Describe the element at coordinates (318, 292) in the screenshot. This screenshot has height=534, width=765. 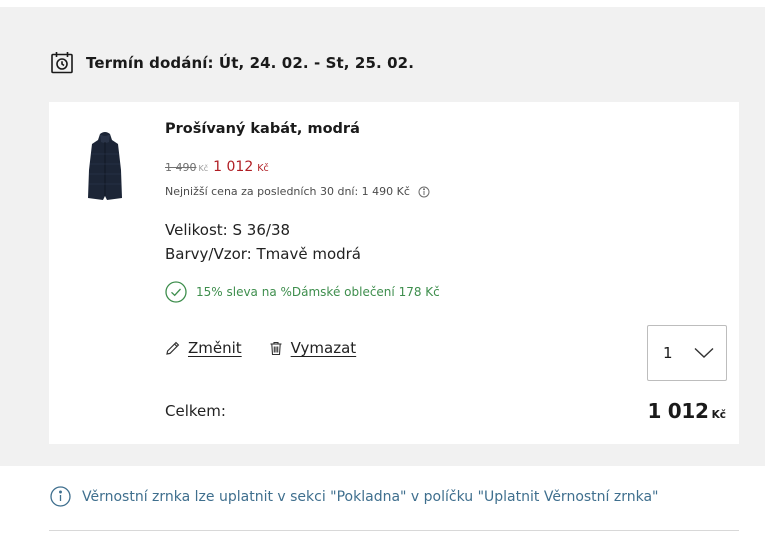
I see `discount-text: 15% sleva na %Dámské oblečení 178 Kč` at that location.